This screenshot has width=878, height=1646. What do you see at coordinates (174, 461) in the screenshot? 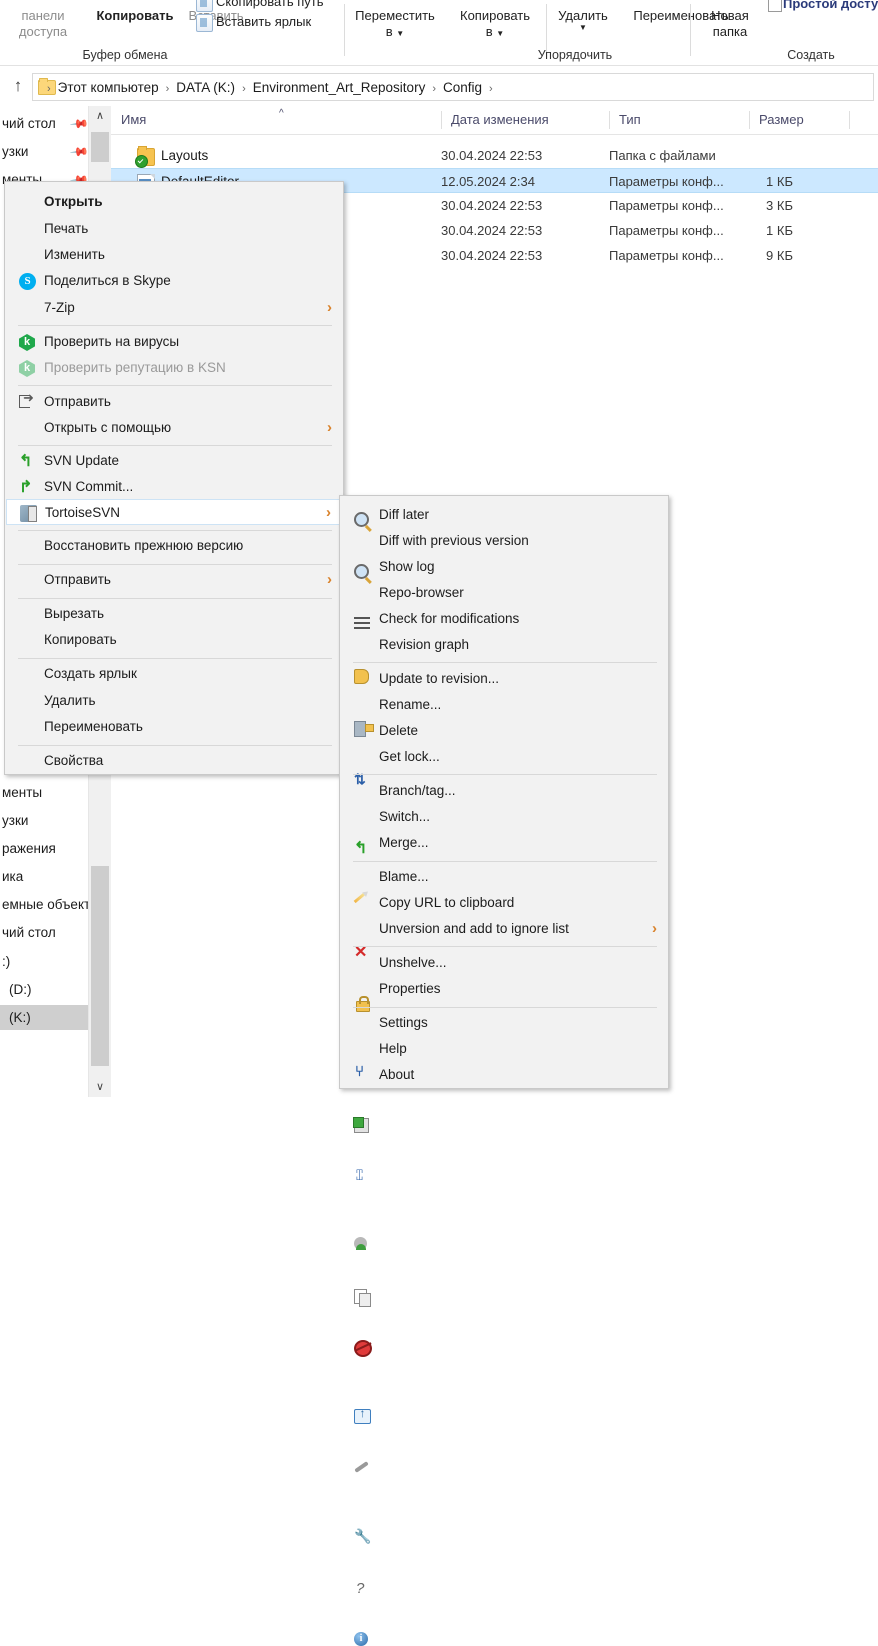
I see `menu-item-svn-update: ↰ SVN Update` at bounding box center [174, 461].